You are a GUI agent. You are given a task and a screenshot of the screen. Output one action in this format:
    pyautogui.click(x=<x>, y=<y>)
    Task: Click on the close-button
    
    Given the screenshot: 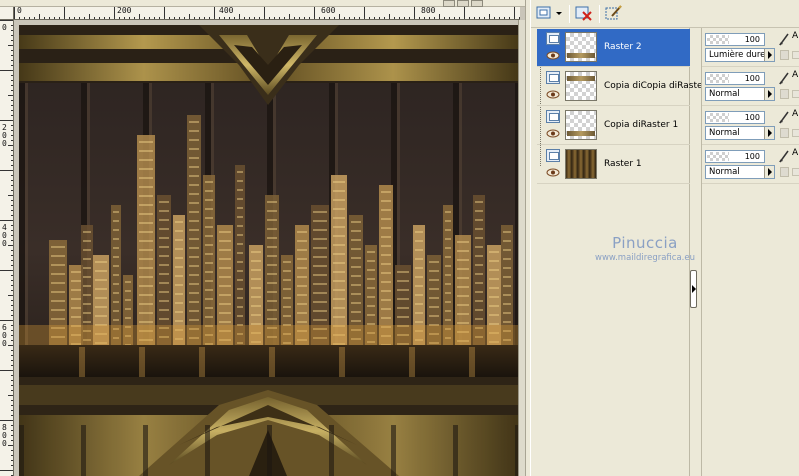 What is the action you would take?
    pyautogui.click(x=477, y=3)
    